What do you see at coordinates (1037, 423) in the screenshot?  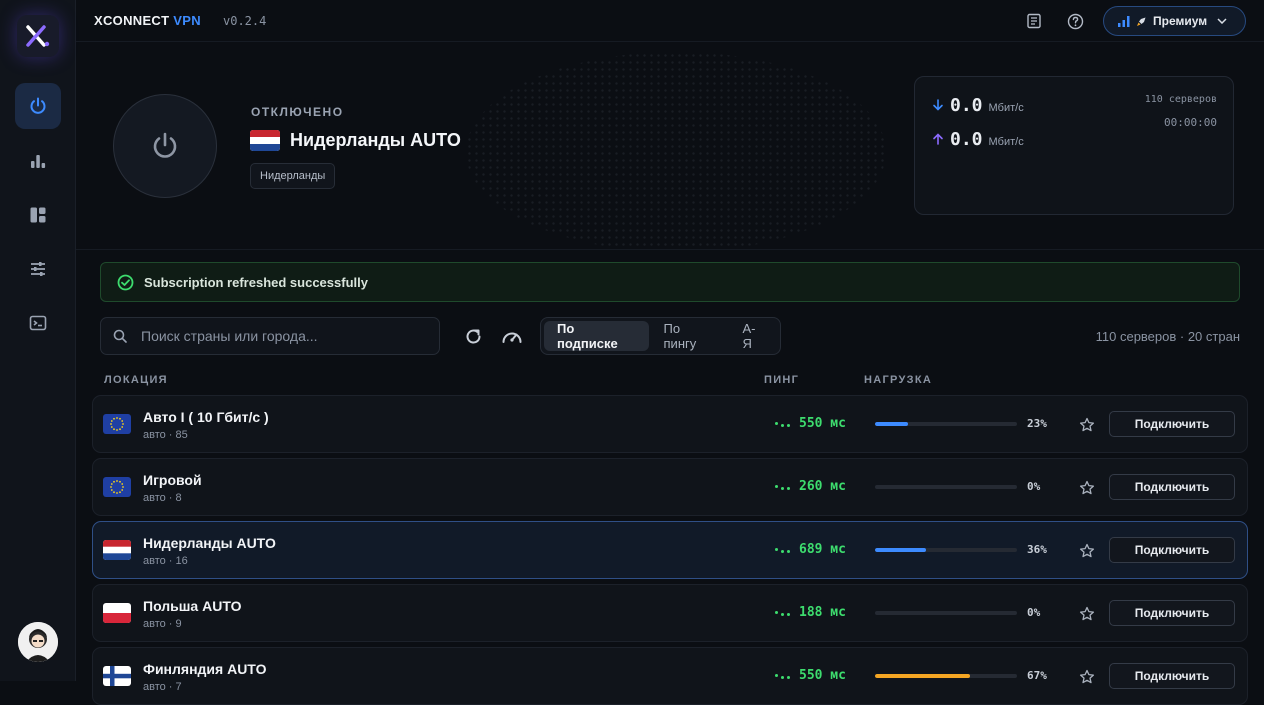 I see `load-percent: 23%` at bounding box center [1037, 423].